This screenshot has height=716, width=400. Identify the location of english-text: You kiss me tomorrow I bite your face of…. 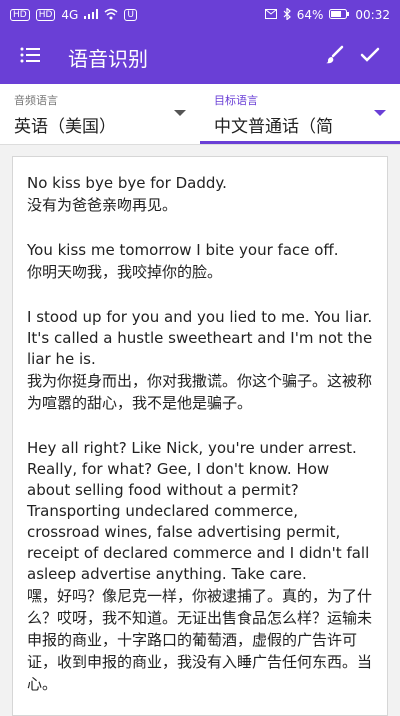
(183, 250).